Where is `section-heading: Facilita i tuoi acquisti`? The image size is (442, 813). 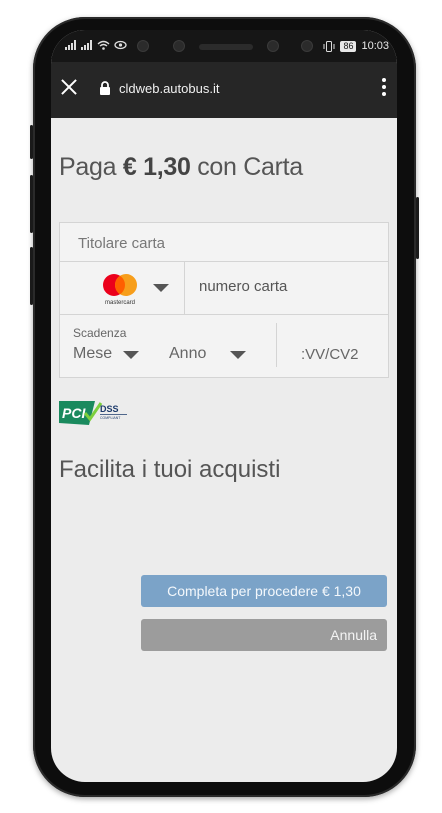
section-heading: Facilita i tuoi acquisti is located at coordinates (170, 469).